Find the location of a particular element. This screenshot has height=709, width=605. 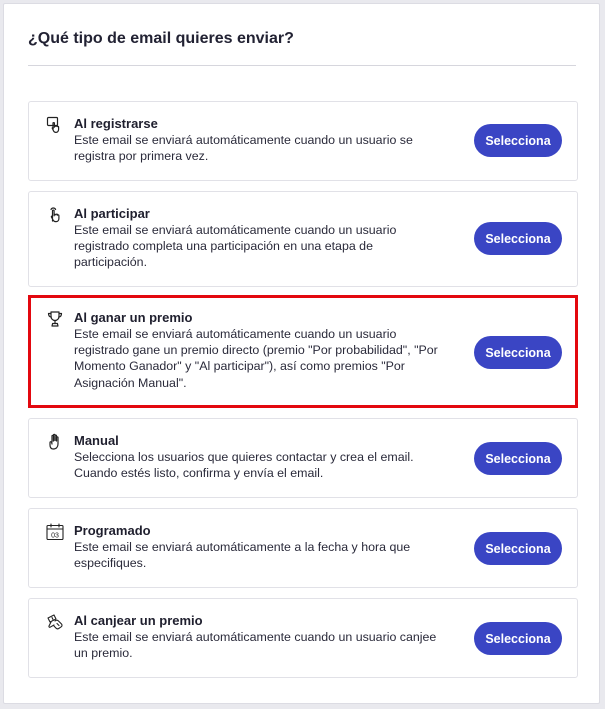

calendar-icon: 03 is located at coordinates (55, 532).